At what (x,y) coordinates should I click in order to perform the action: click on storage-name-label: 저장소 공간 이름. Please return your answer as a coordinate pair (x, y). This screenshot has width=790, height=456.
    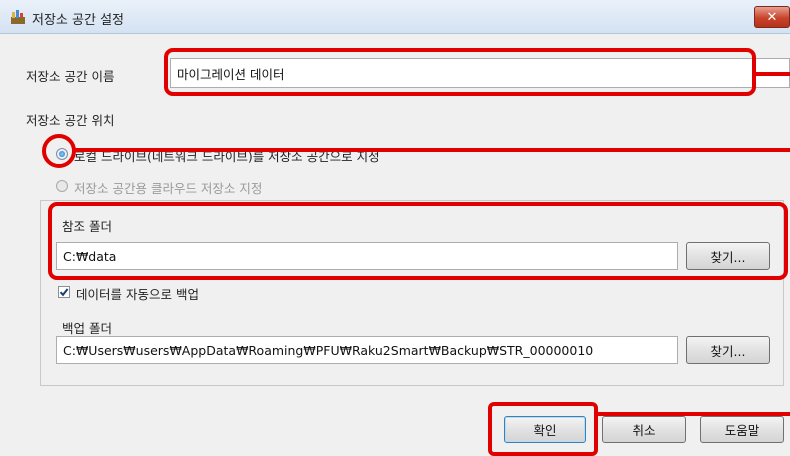
    Looking at the image, I should click on (70, 76).